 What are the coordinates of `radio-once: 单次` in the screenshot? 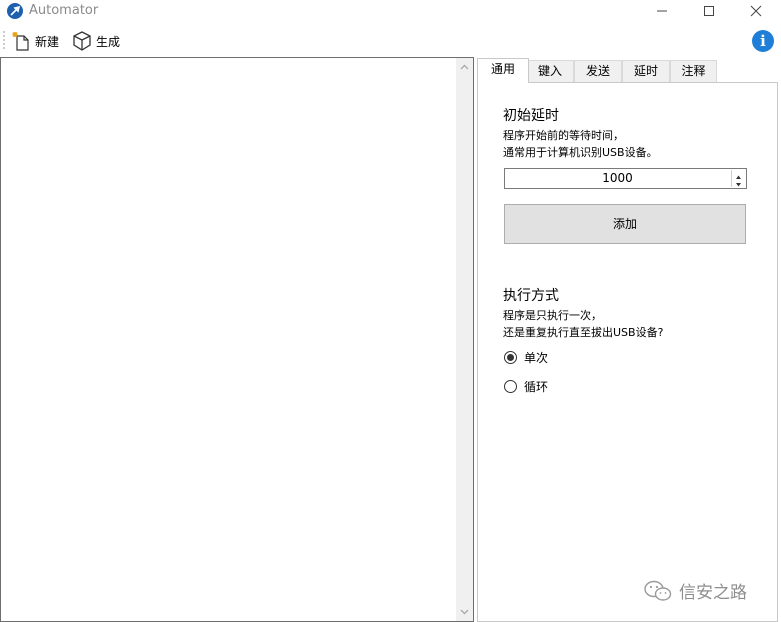 It's located at (526, 357).